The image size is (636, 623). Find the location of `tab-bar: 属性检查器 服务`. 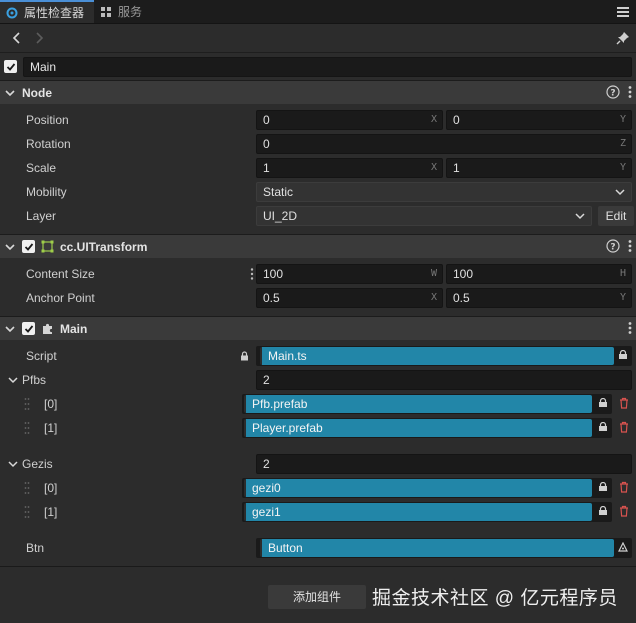

tab-bar: 属性检查器 服务 is located at coordinates (318, 12).